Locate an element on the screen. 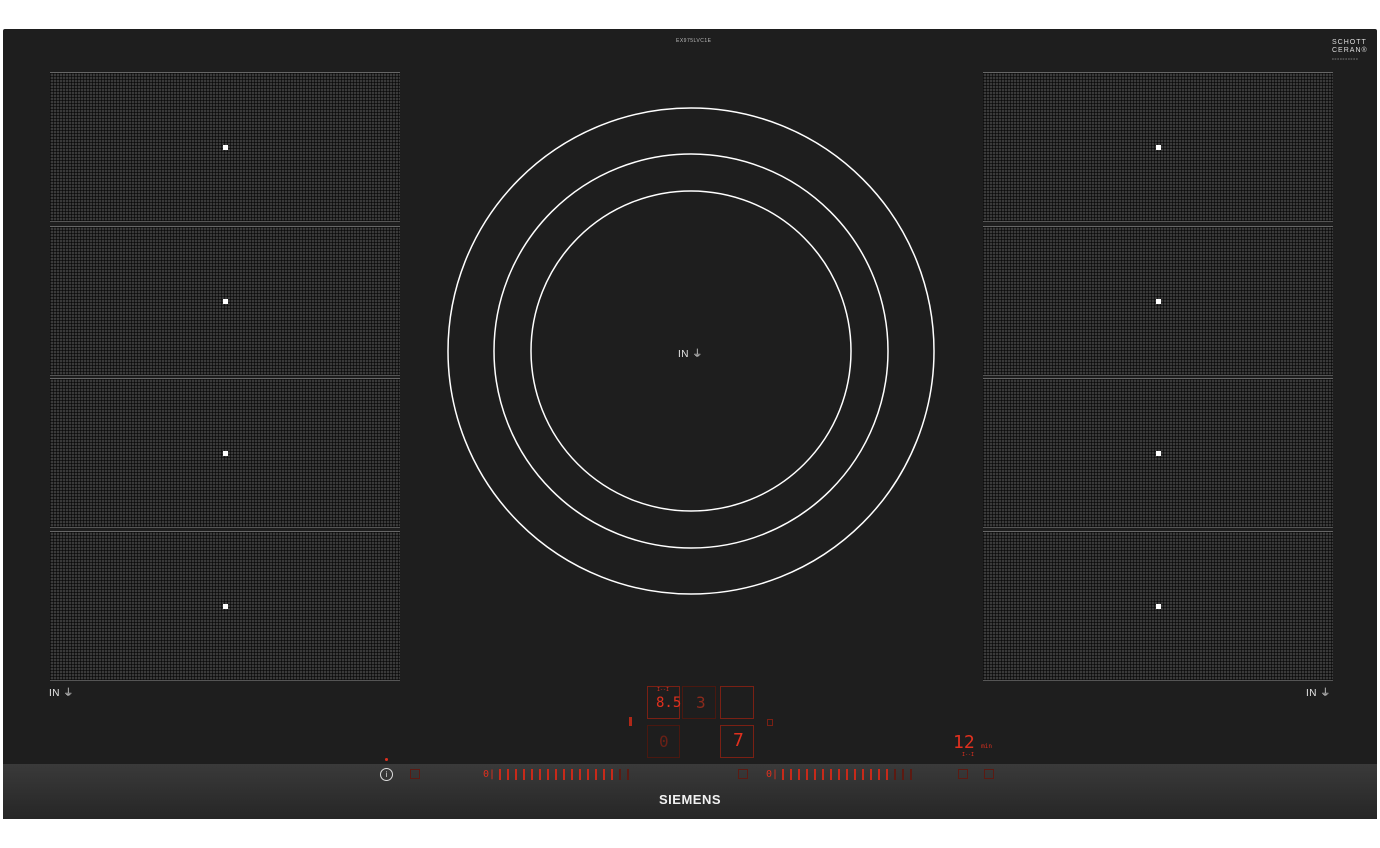  right-lower-display-box: 7 is located at coordinates (737, 741).